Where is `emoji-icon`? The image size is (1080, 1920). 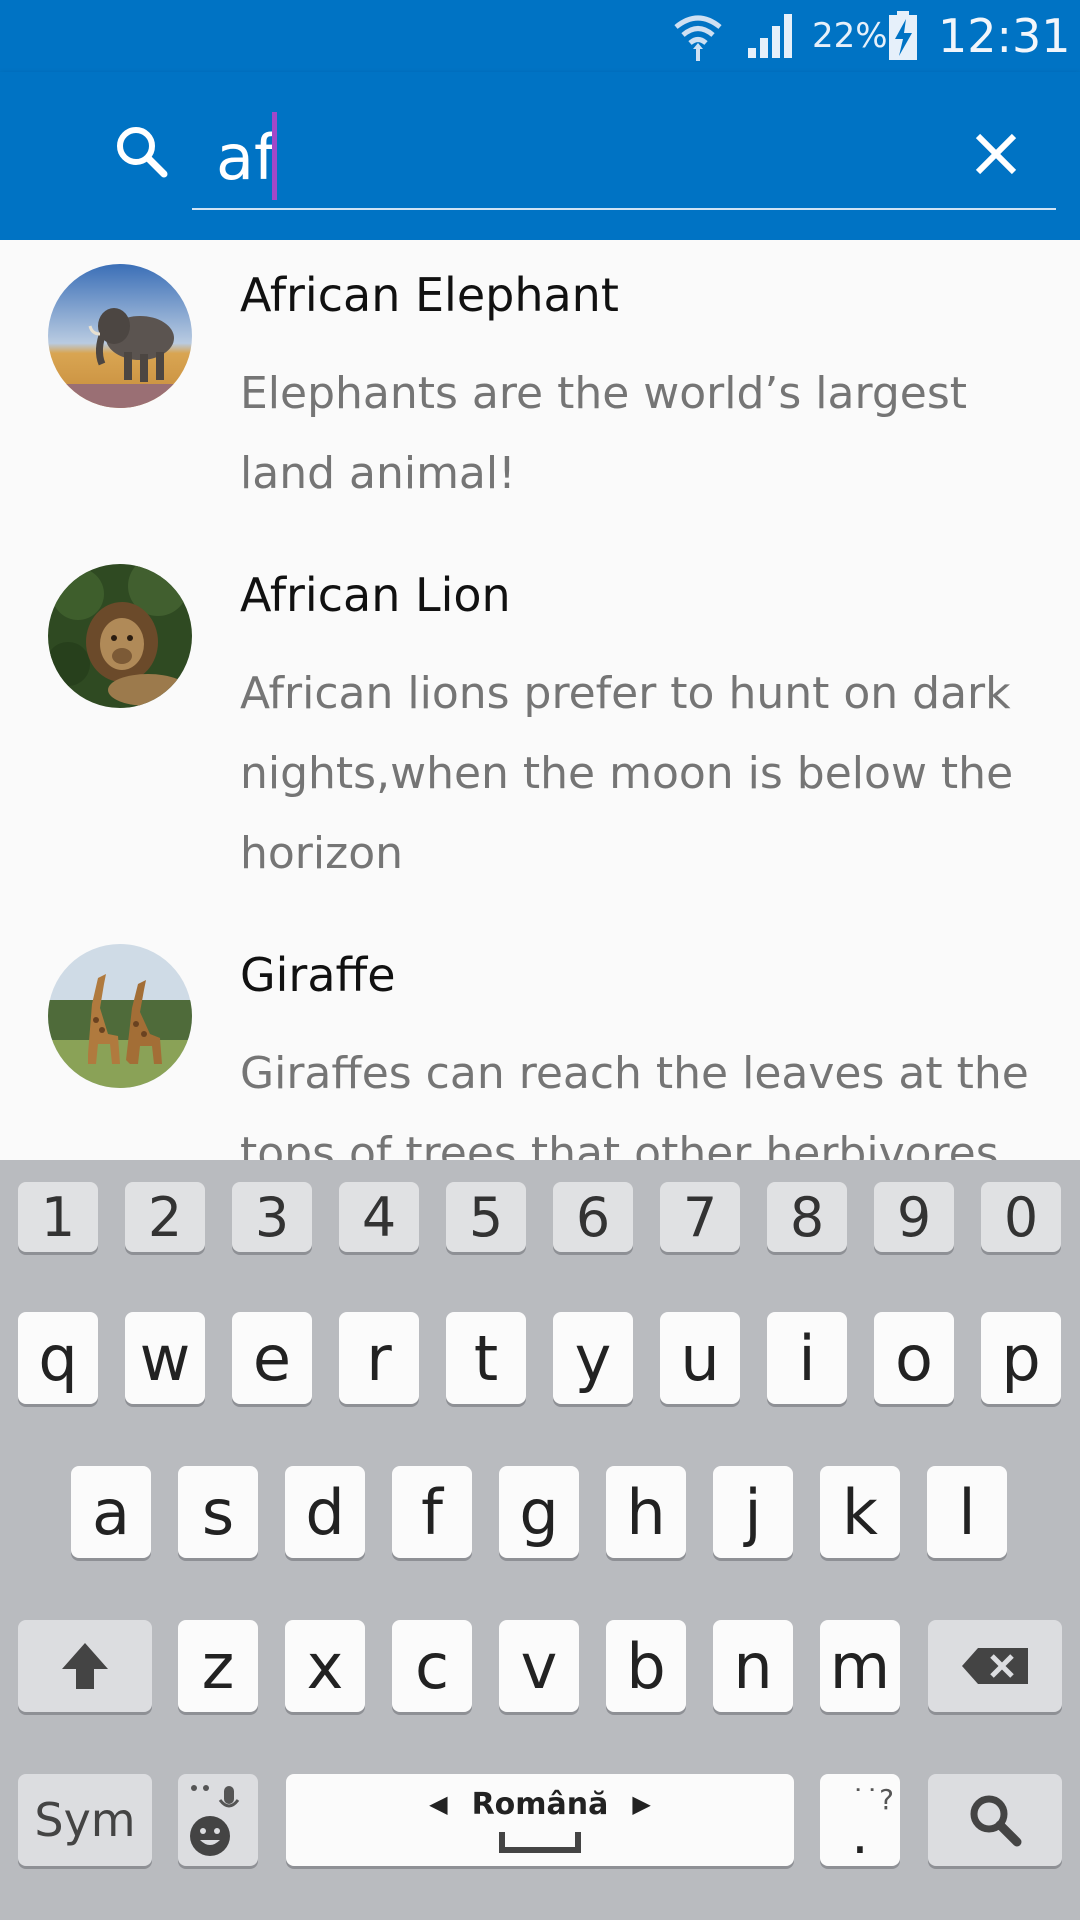 emoji-icon is located at coordinates (215, 1820).